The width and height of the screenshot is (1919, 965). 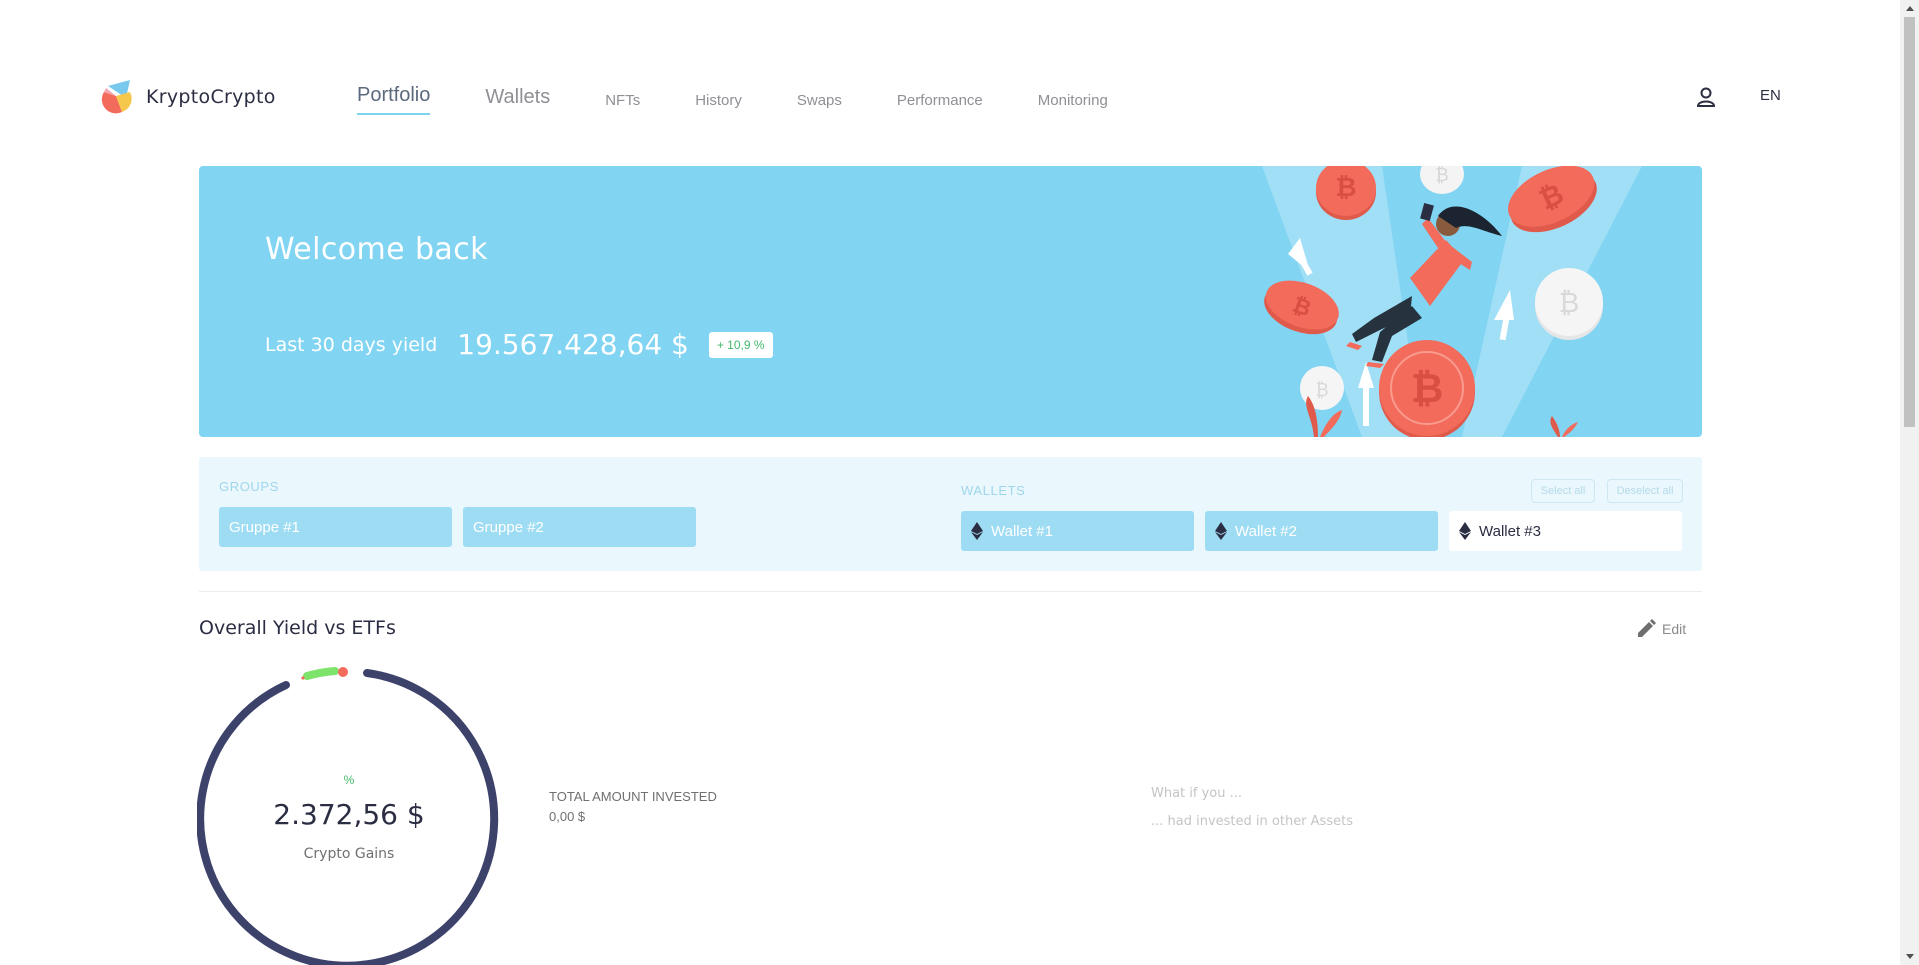 What do you see at coordinates (1077, 531) in the screenshot?
I see `wallet-chip-1: Wallet #1` at bounding box center [1077, 531].